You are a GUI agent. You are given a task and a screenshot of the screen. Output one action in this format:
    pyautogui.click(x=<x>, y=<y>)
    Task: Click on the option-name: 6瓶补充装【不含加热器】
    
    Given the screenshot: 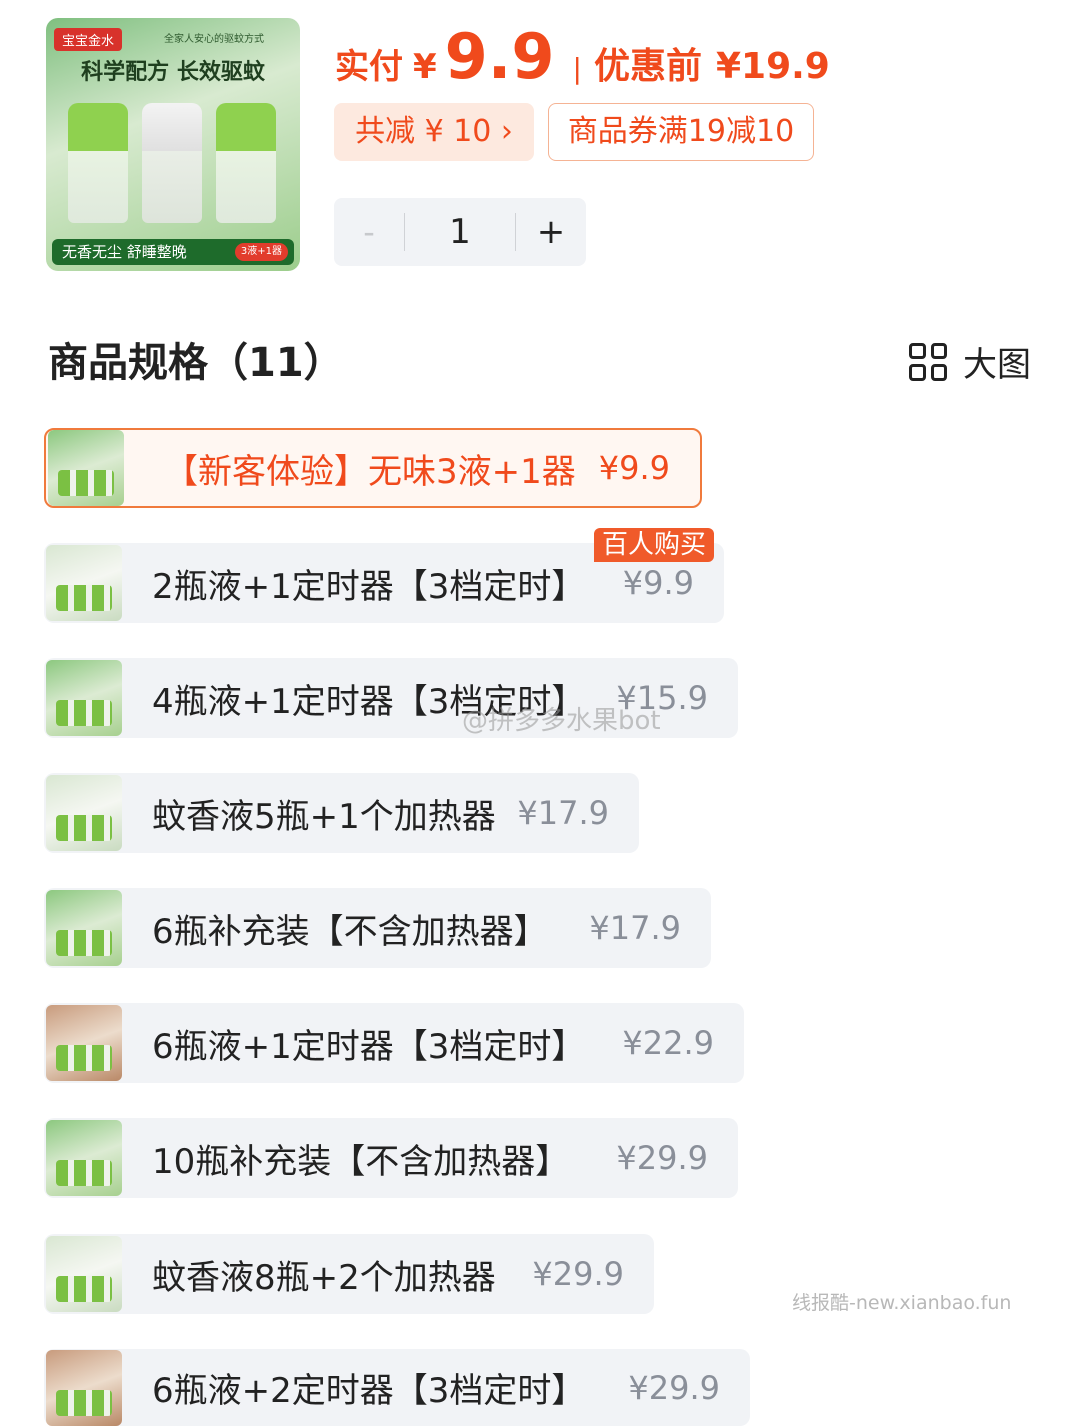 What is the action you would take?
    pyautogui.click(x=350, y=931)
    